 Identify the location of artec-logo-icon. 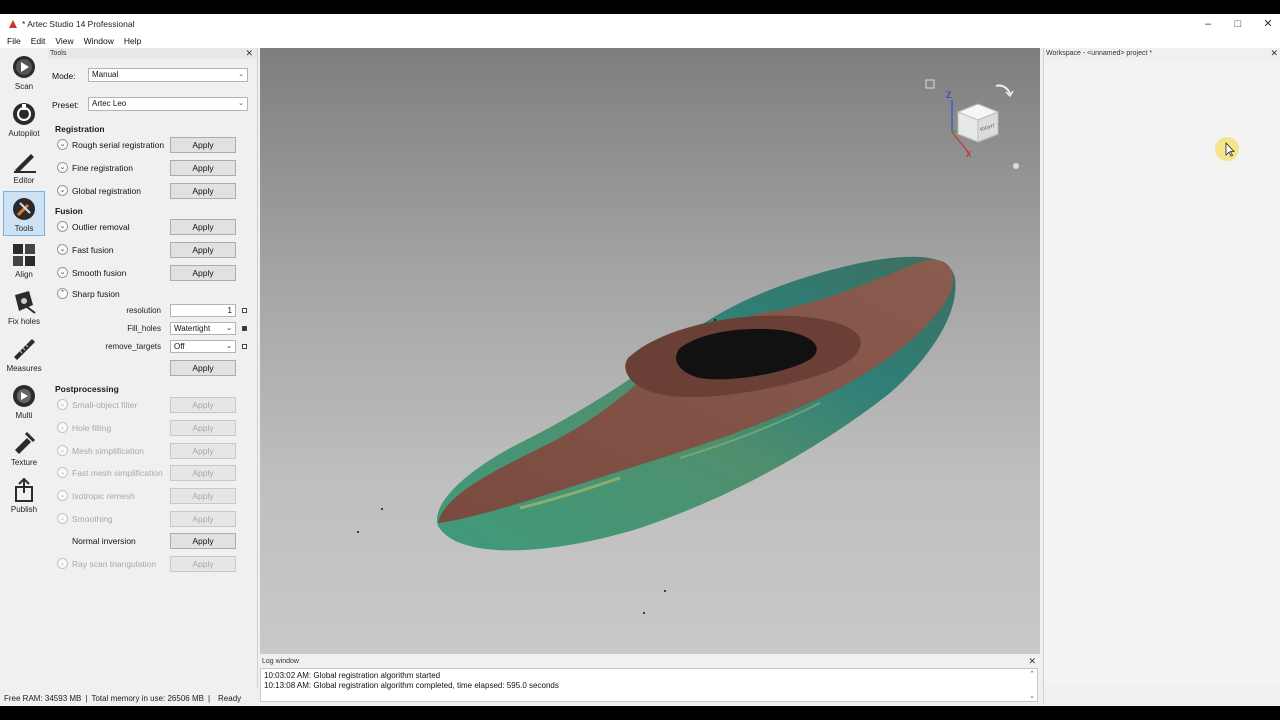
(13, 23).